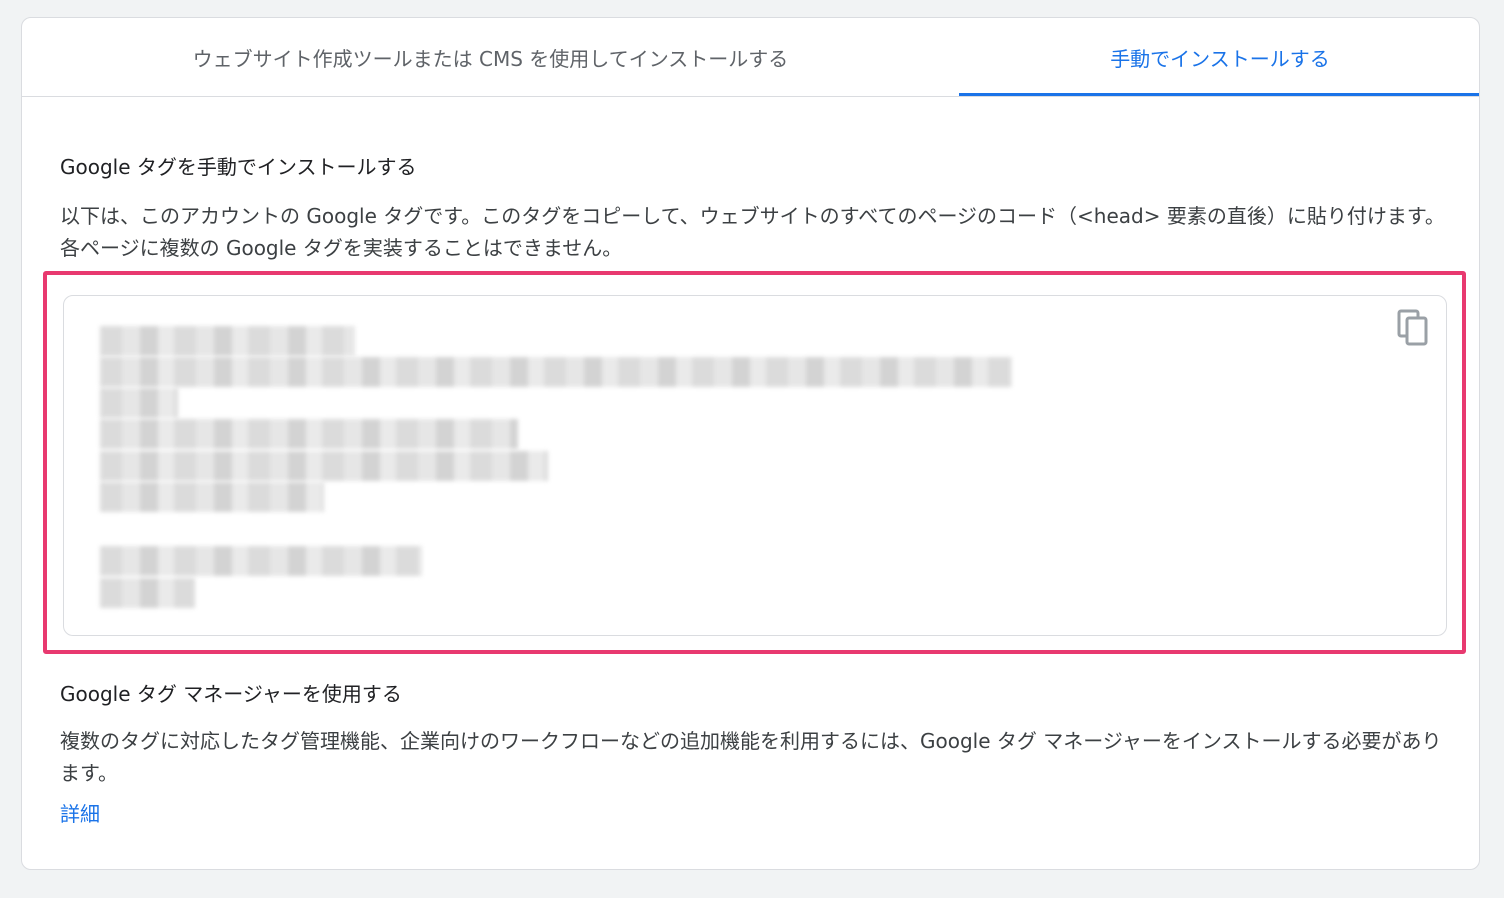 This screenshot has width=1504, height=898. What do you see at coordinates (1219, 57) in the screenshot?
I see `tab-manual-install: 手動でインストールする` at bounding box center [1219, 57].